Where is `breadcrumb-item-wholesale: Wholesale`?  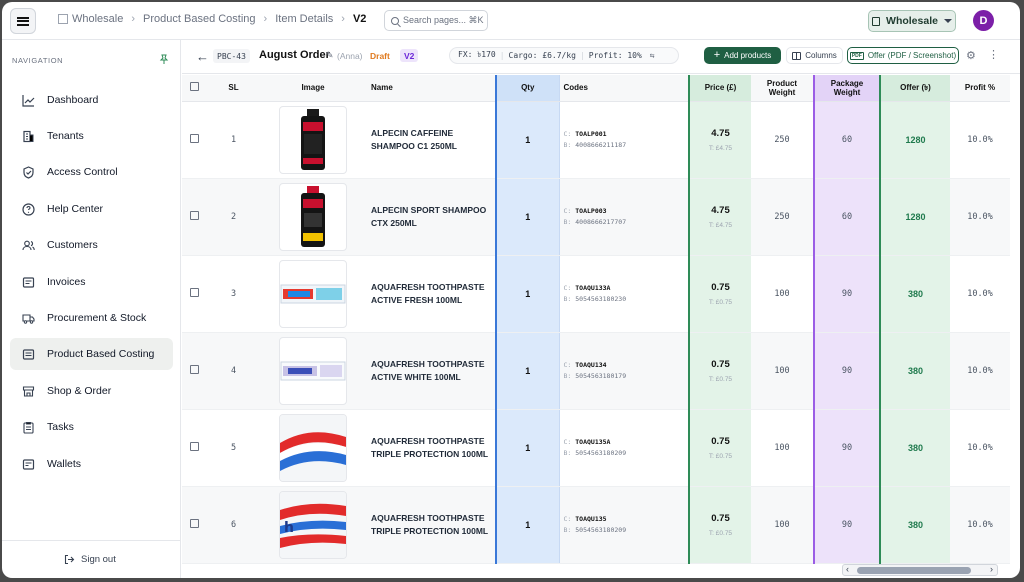
breadcrumb-item-wholesale: Wholesale is located at coordinates (97, 19).